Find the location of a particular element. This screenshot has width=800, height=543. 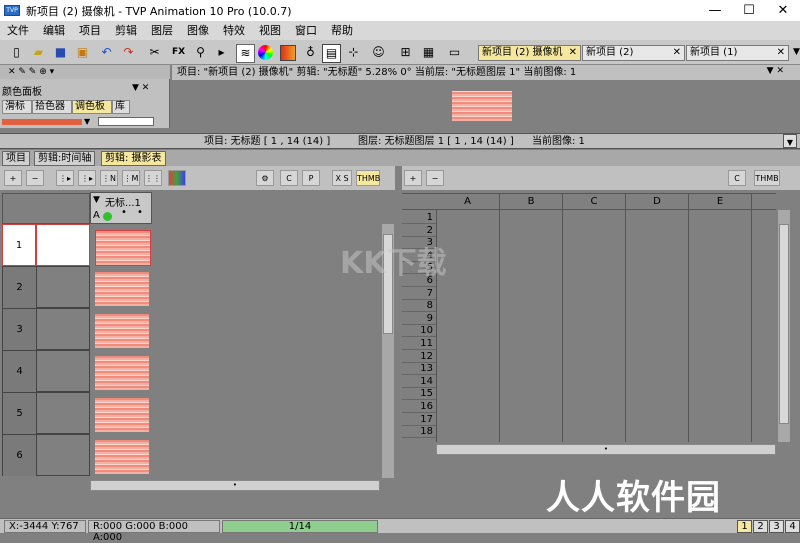

grid-vscroll is located at coordinates (784, 326).